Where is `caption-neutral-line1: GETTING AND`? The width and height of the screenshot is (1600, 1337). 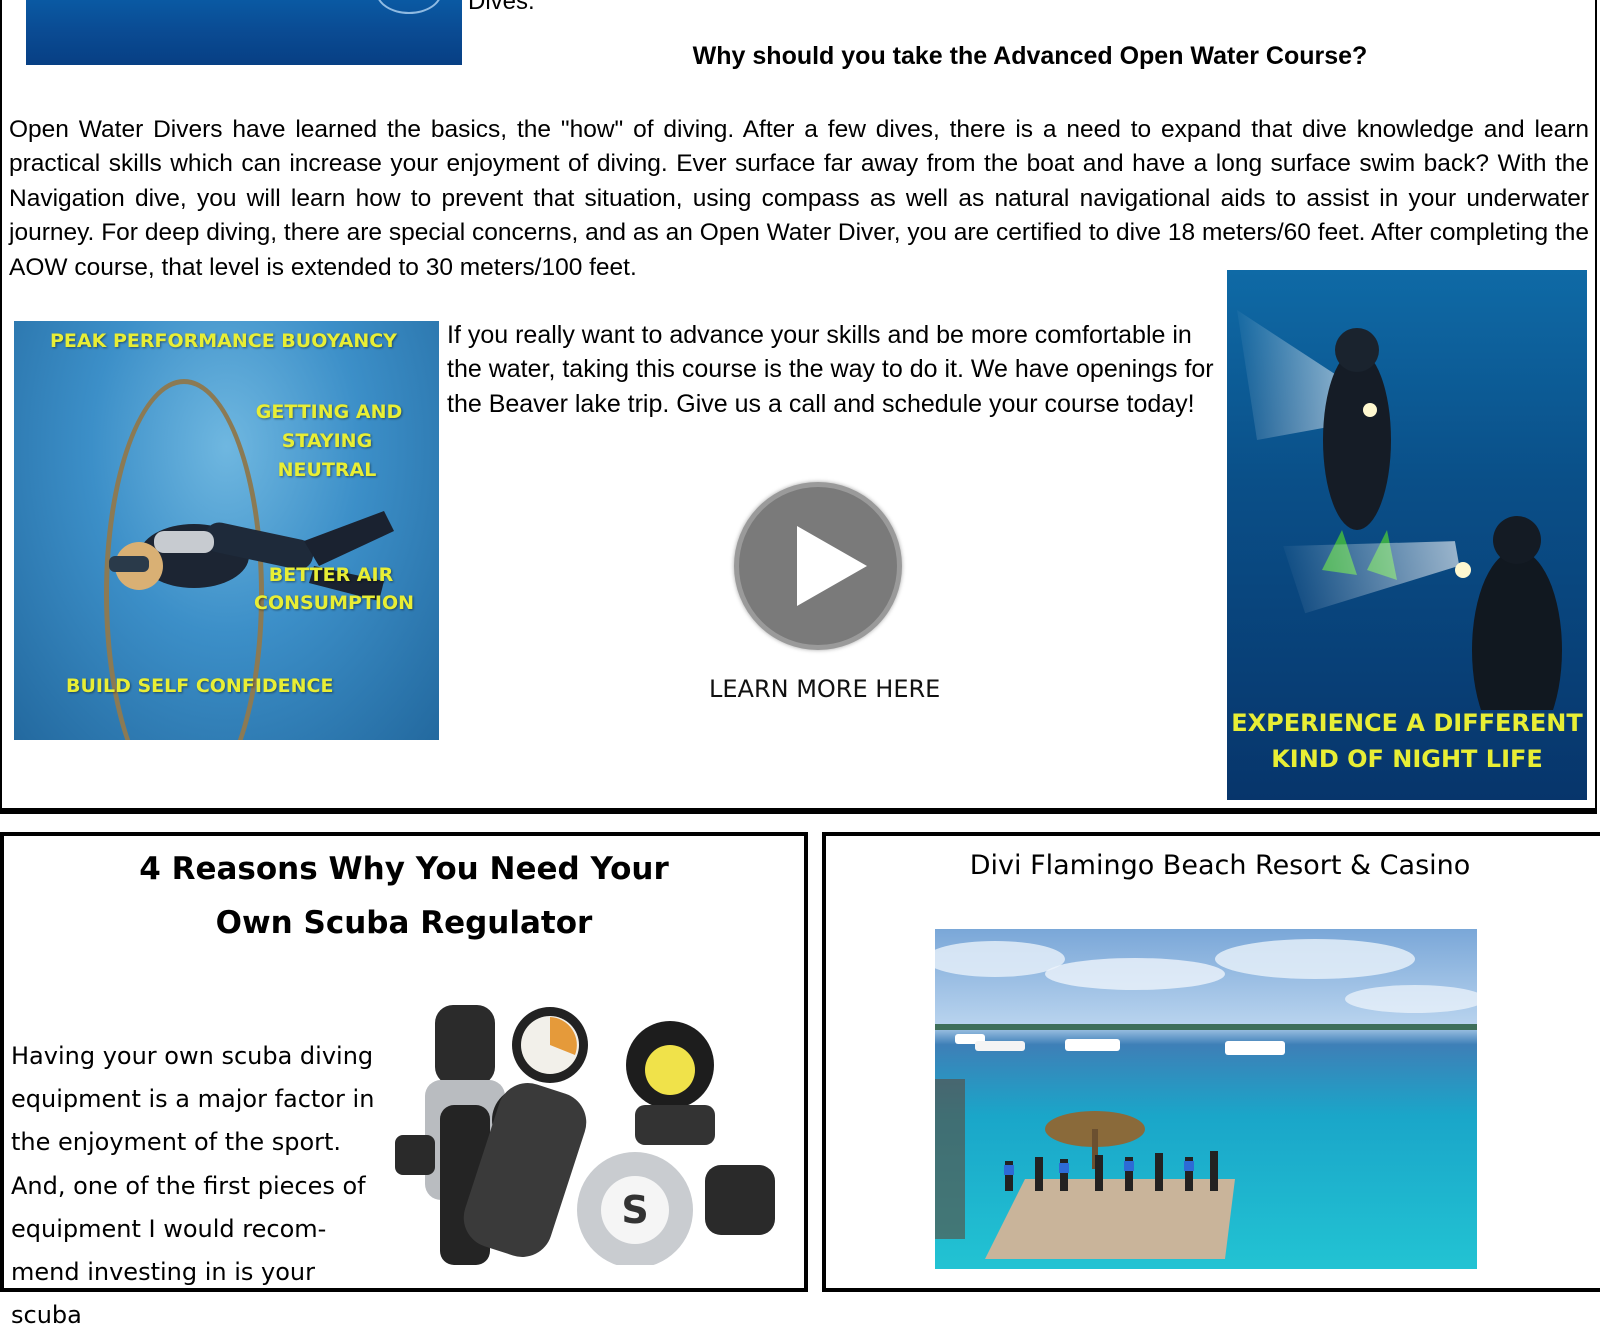
caption-neutral-line1: GETTING AND is located at coordinates (329, 412).